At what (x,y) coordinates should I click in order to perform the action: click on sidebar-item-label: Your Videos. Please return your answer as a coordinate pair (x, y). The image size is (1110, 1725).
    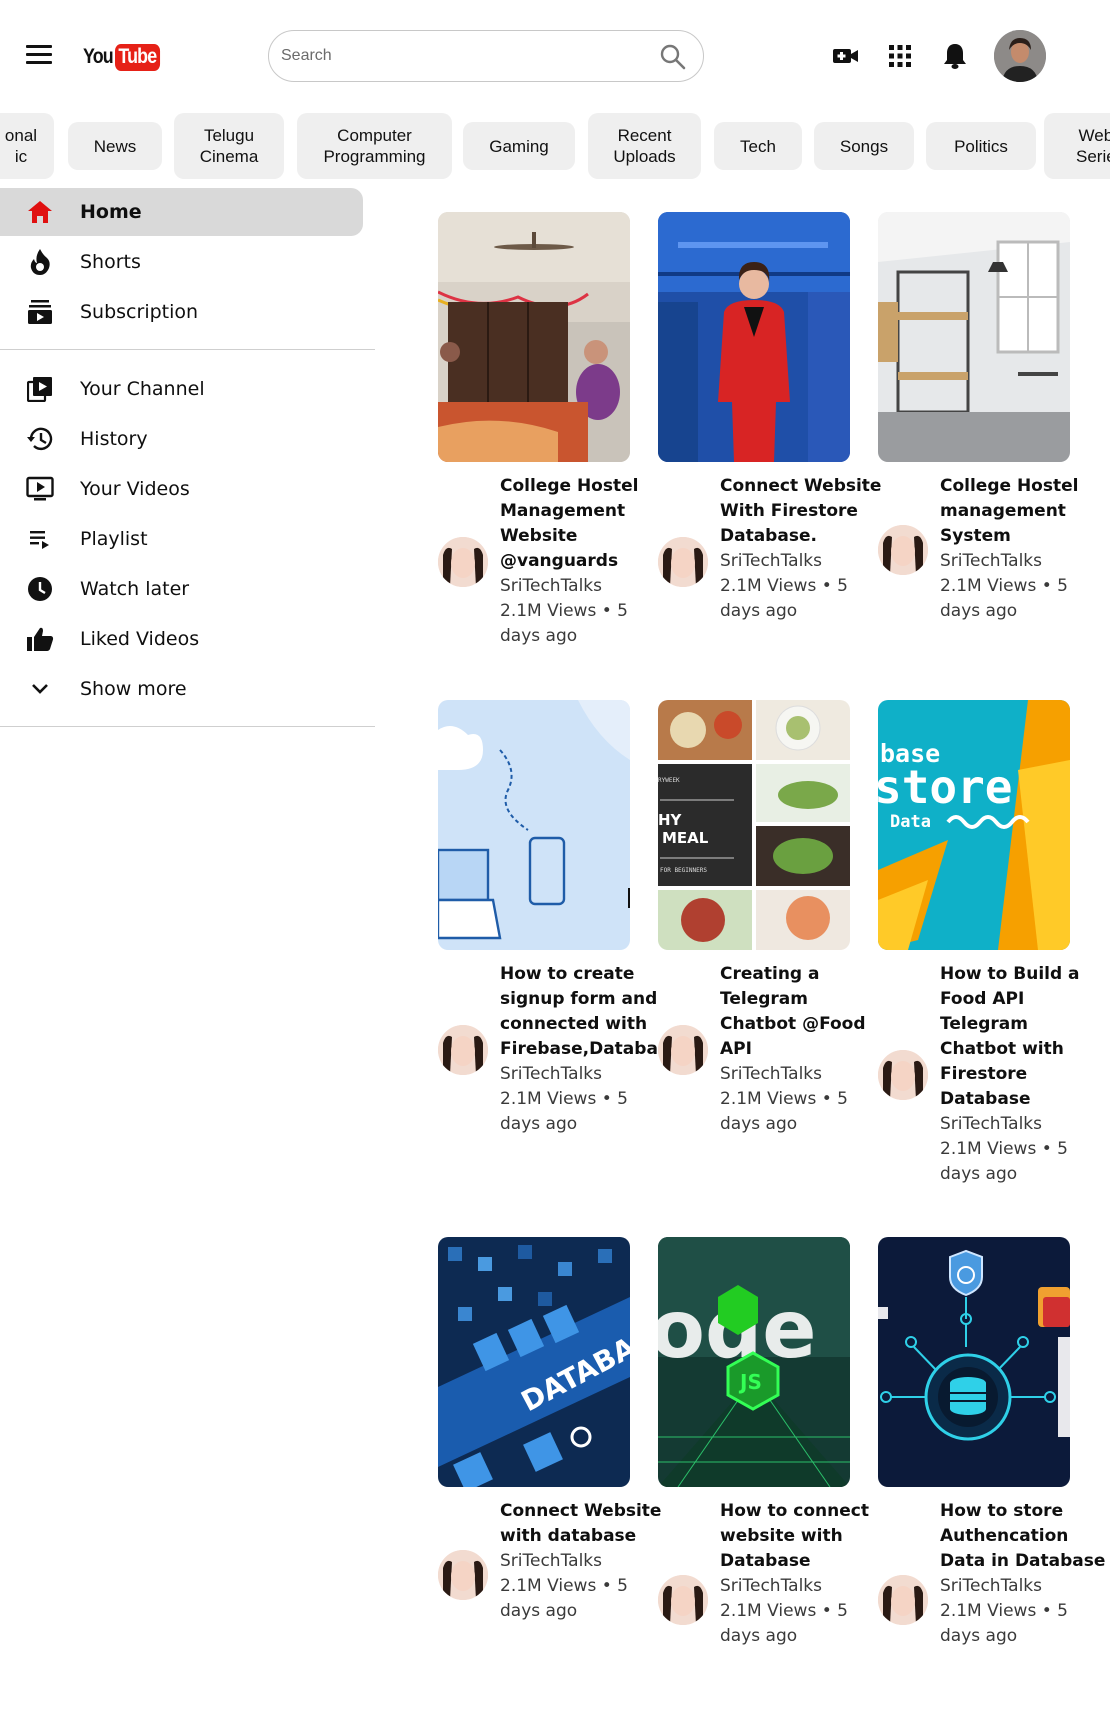
    Looking at the image, I should click on (135, 489).